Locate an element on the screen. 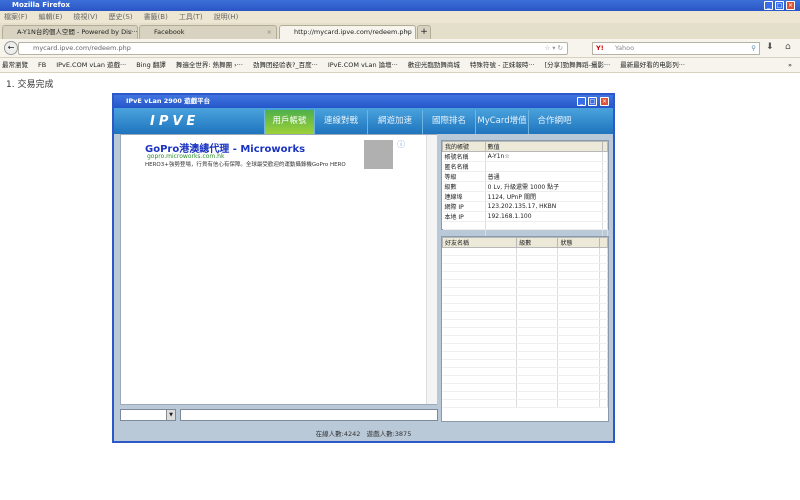  search-icon: ⚲ is located at coordinates (753, 48).